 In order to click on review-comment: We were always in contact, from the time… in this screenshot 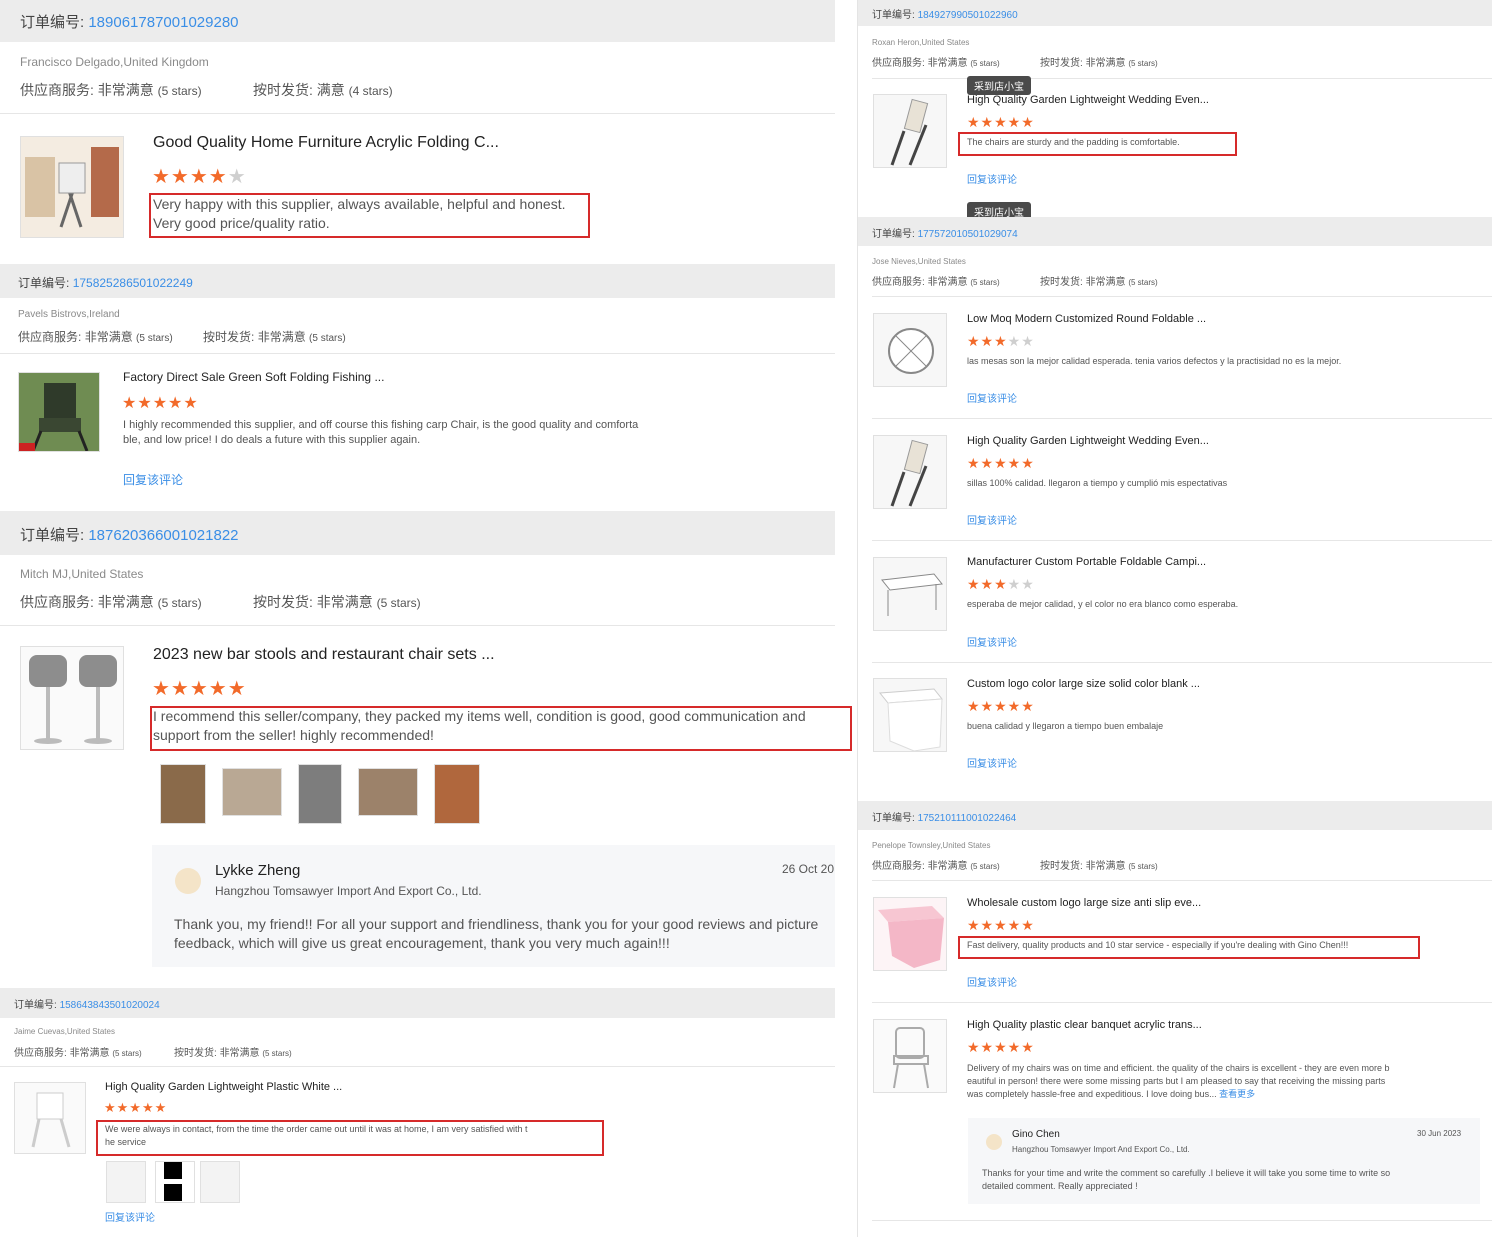, I will do `click(316, 1136)`.